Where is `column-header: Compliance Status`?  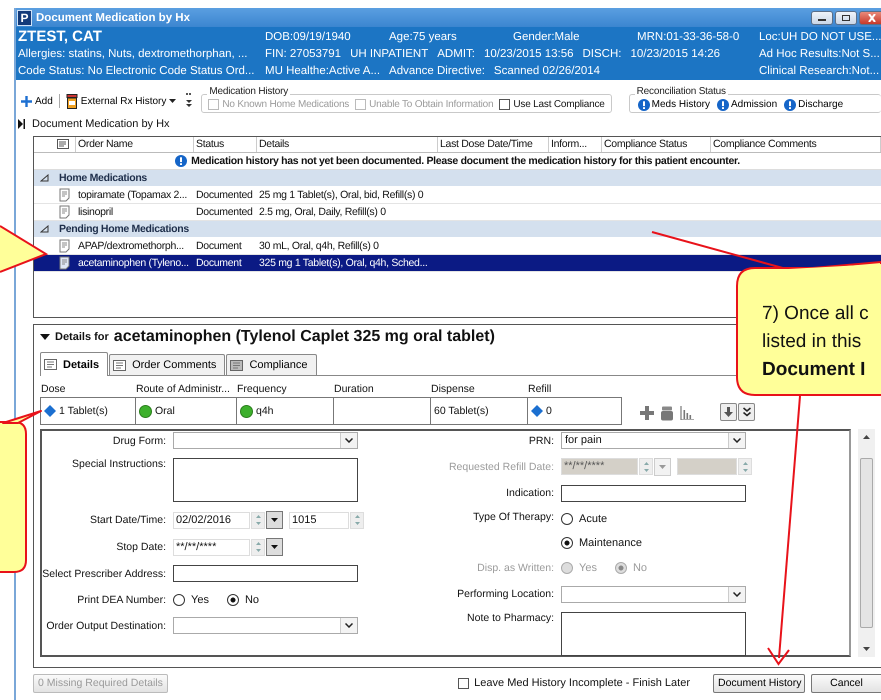 column-header: Compliance Status is located at coordinates (656, 144).